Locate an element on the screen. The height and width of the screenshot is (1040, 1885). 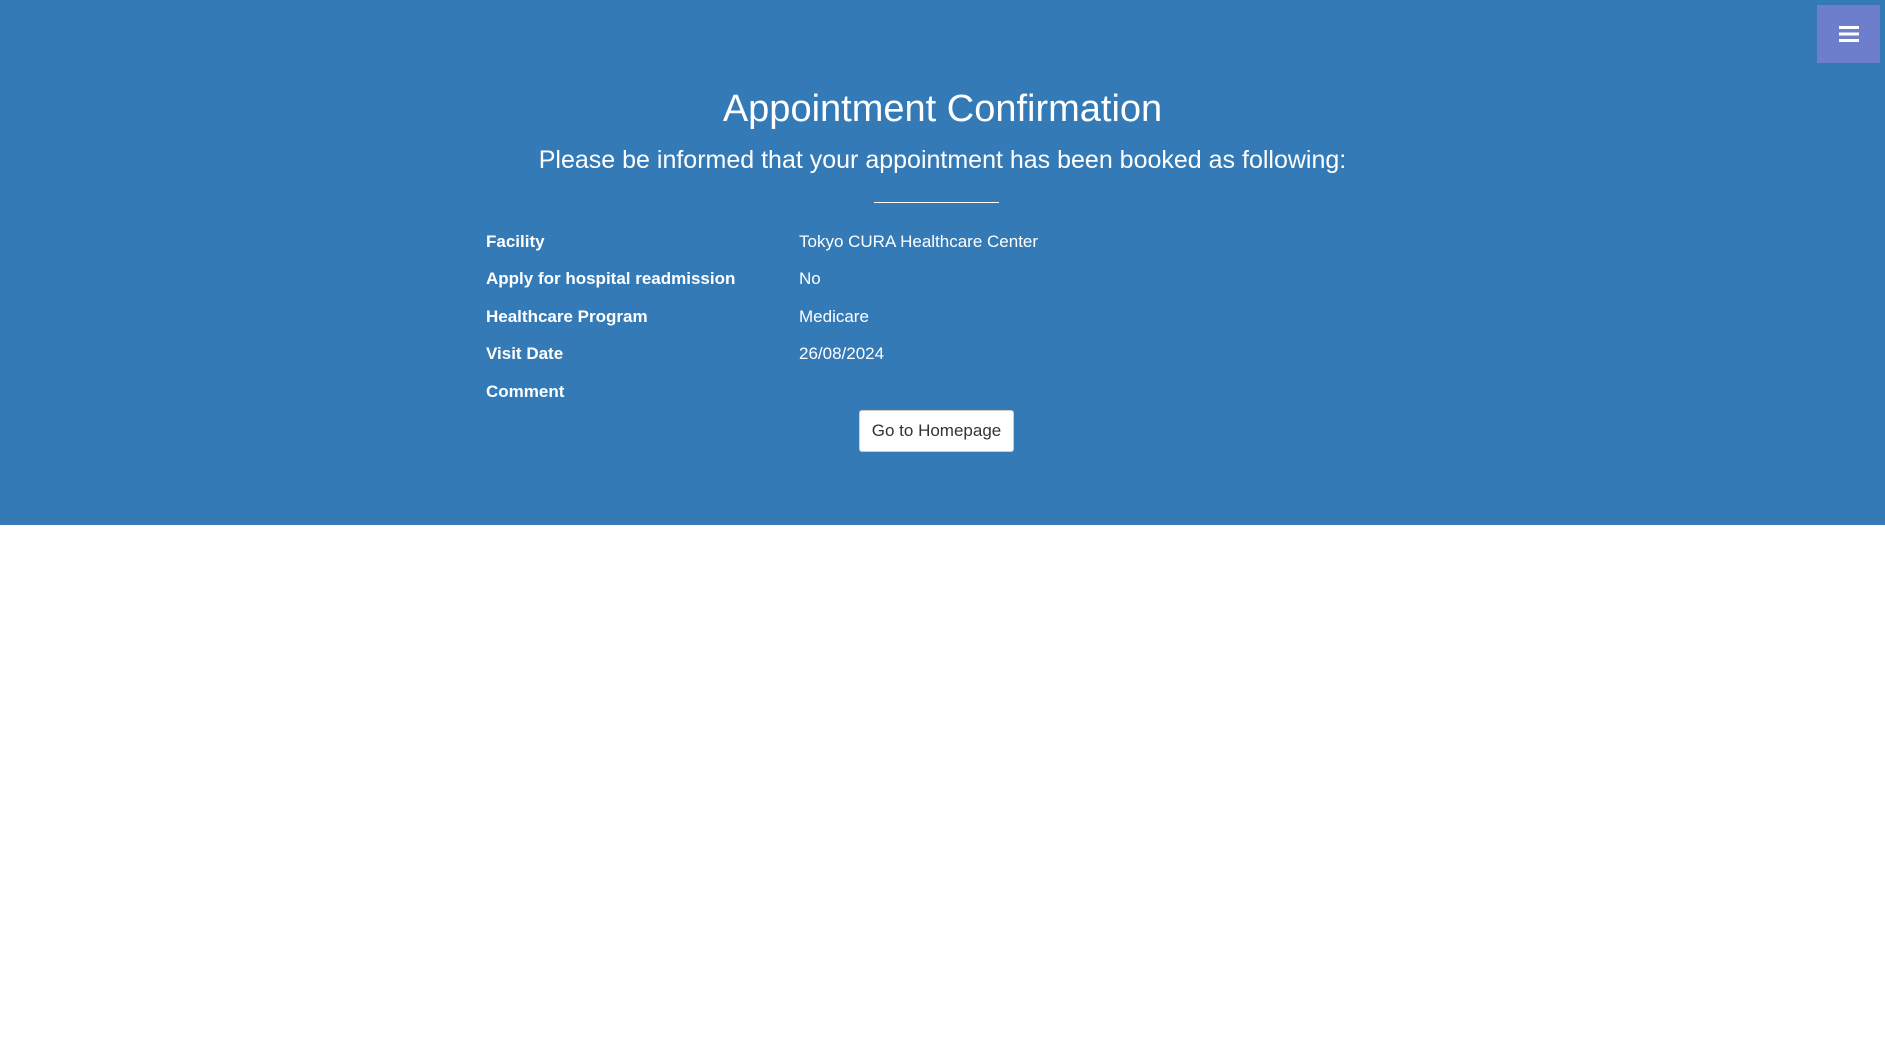
program-label: Healthcare Program is located at coordinates (567, 316).